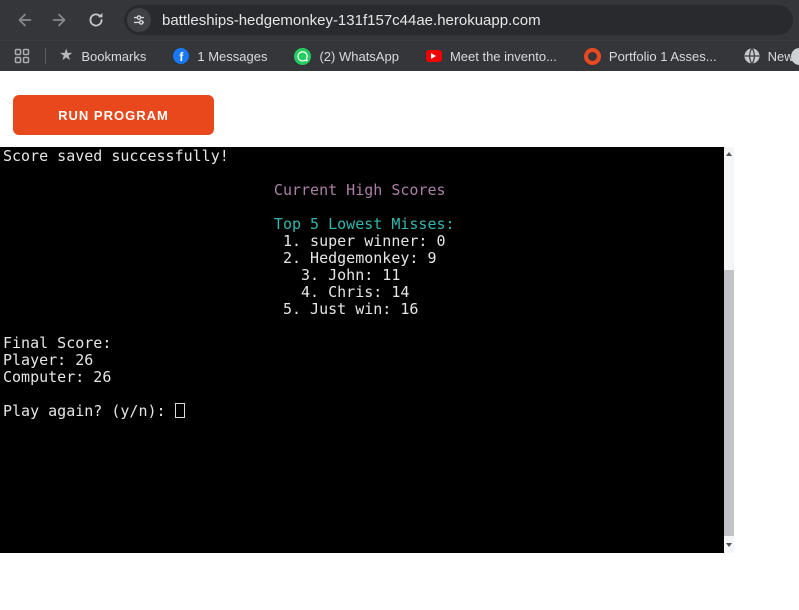 The height and width of the screenshot is (610, 799). I want to click on bookmark-item-bookmarks: ★ Bookmarks, so click(102, 56).